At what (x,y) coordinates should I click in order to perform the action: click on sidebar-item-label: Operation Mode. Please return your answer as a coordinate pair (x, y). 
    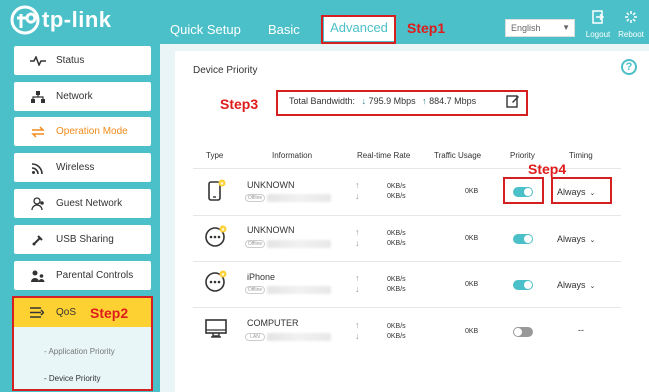
    Looking at the image, I should click on (92, 131).